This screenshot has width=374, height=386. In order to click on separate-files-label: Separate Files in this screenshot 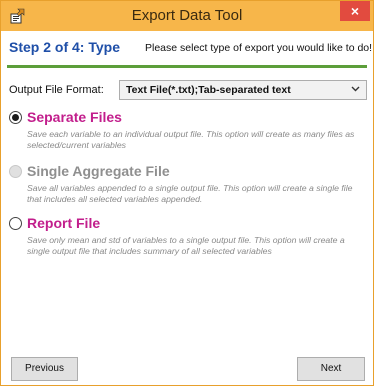, I will do `click(74, 117)`.